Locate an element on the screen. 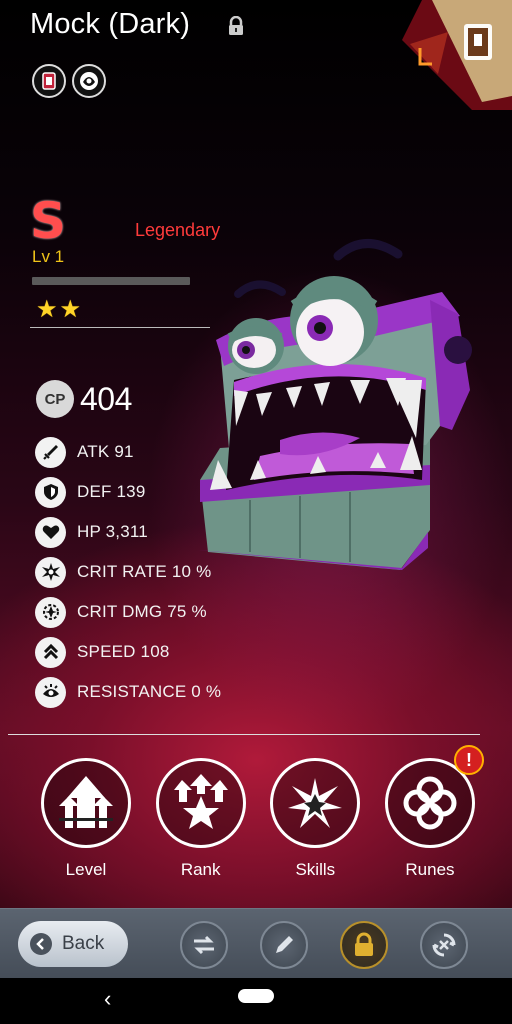 The image size is (512, 1024). bottom-toolbar: Back is located at coordinates (256, 943).